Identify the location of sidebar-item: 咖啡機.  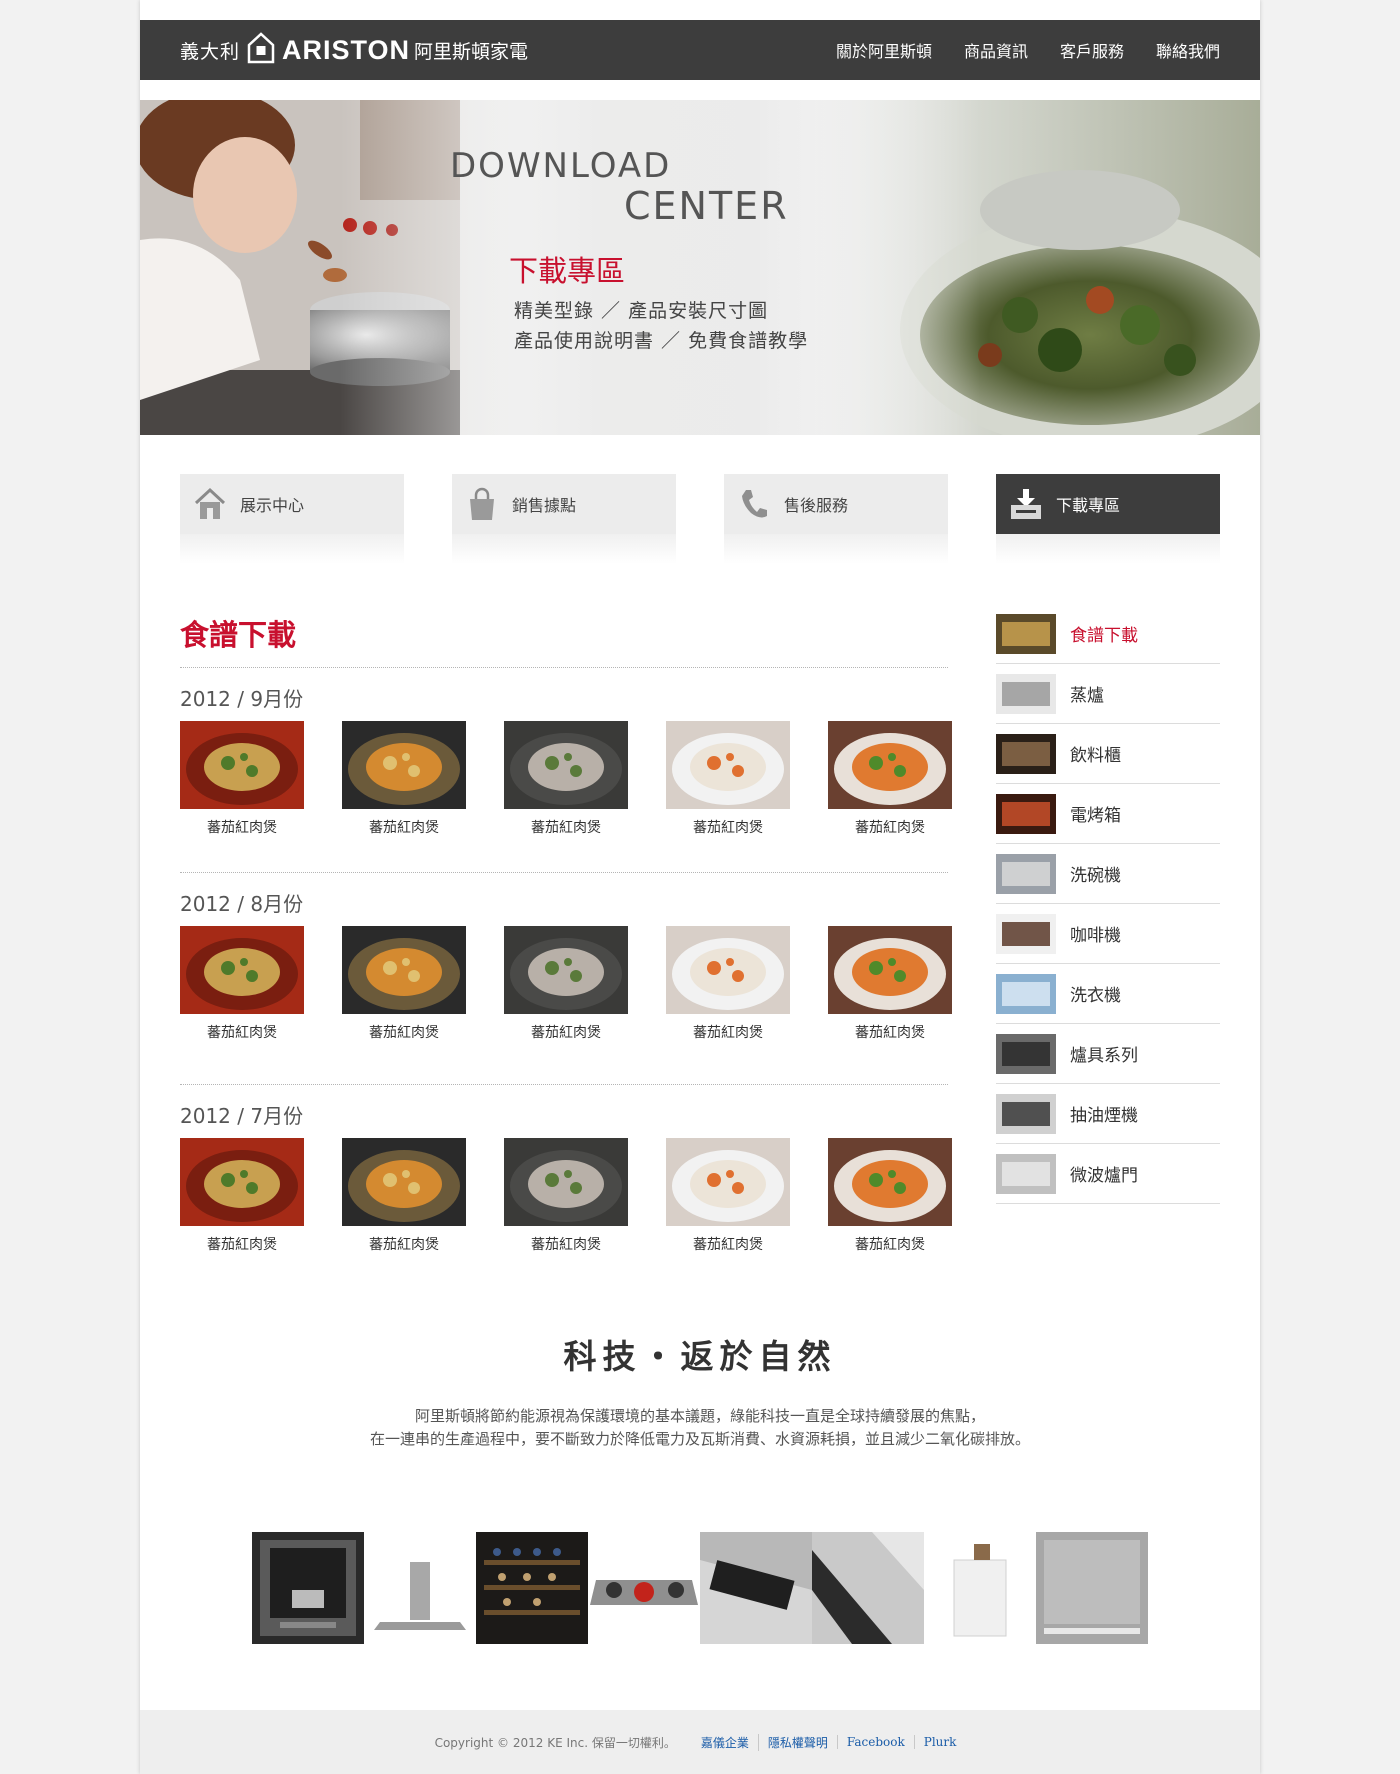
(1108, 934).